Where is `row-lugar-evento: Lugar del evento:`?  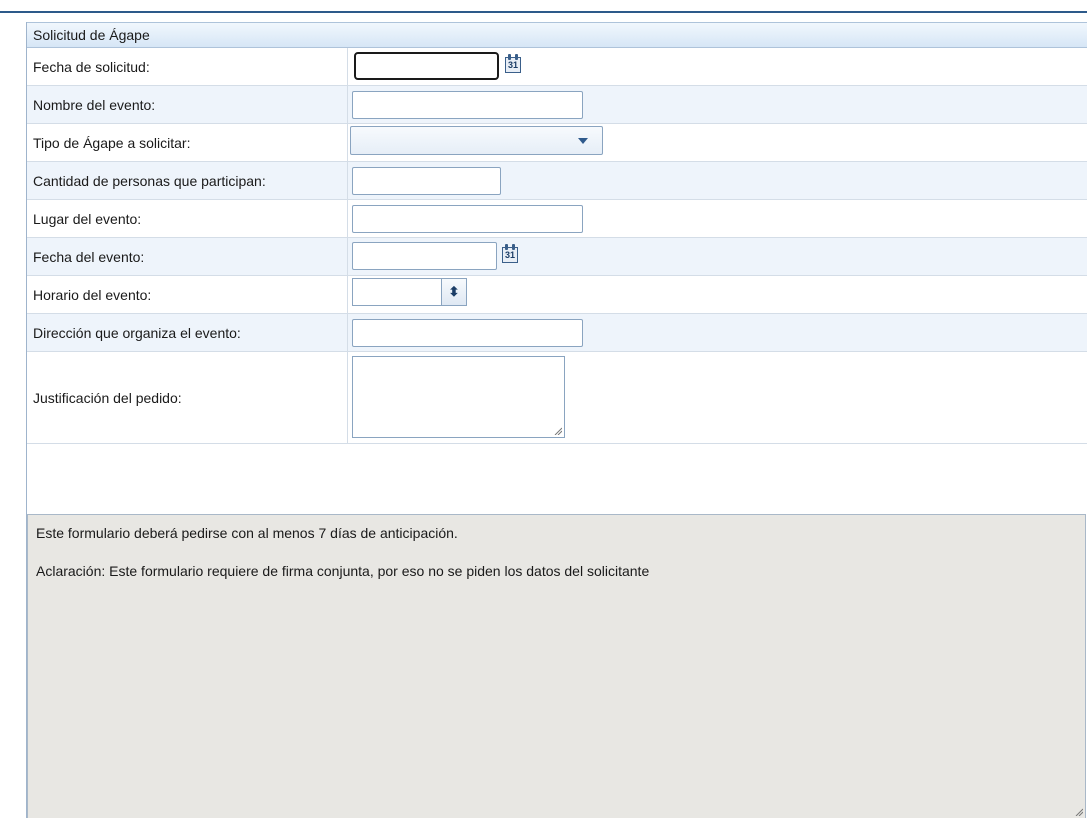 row-lugar-evento: Lugar del evento: is located at coordinates (557, 219).